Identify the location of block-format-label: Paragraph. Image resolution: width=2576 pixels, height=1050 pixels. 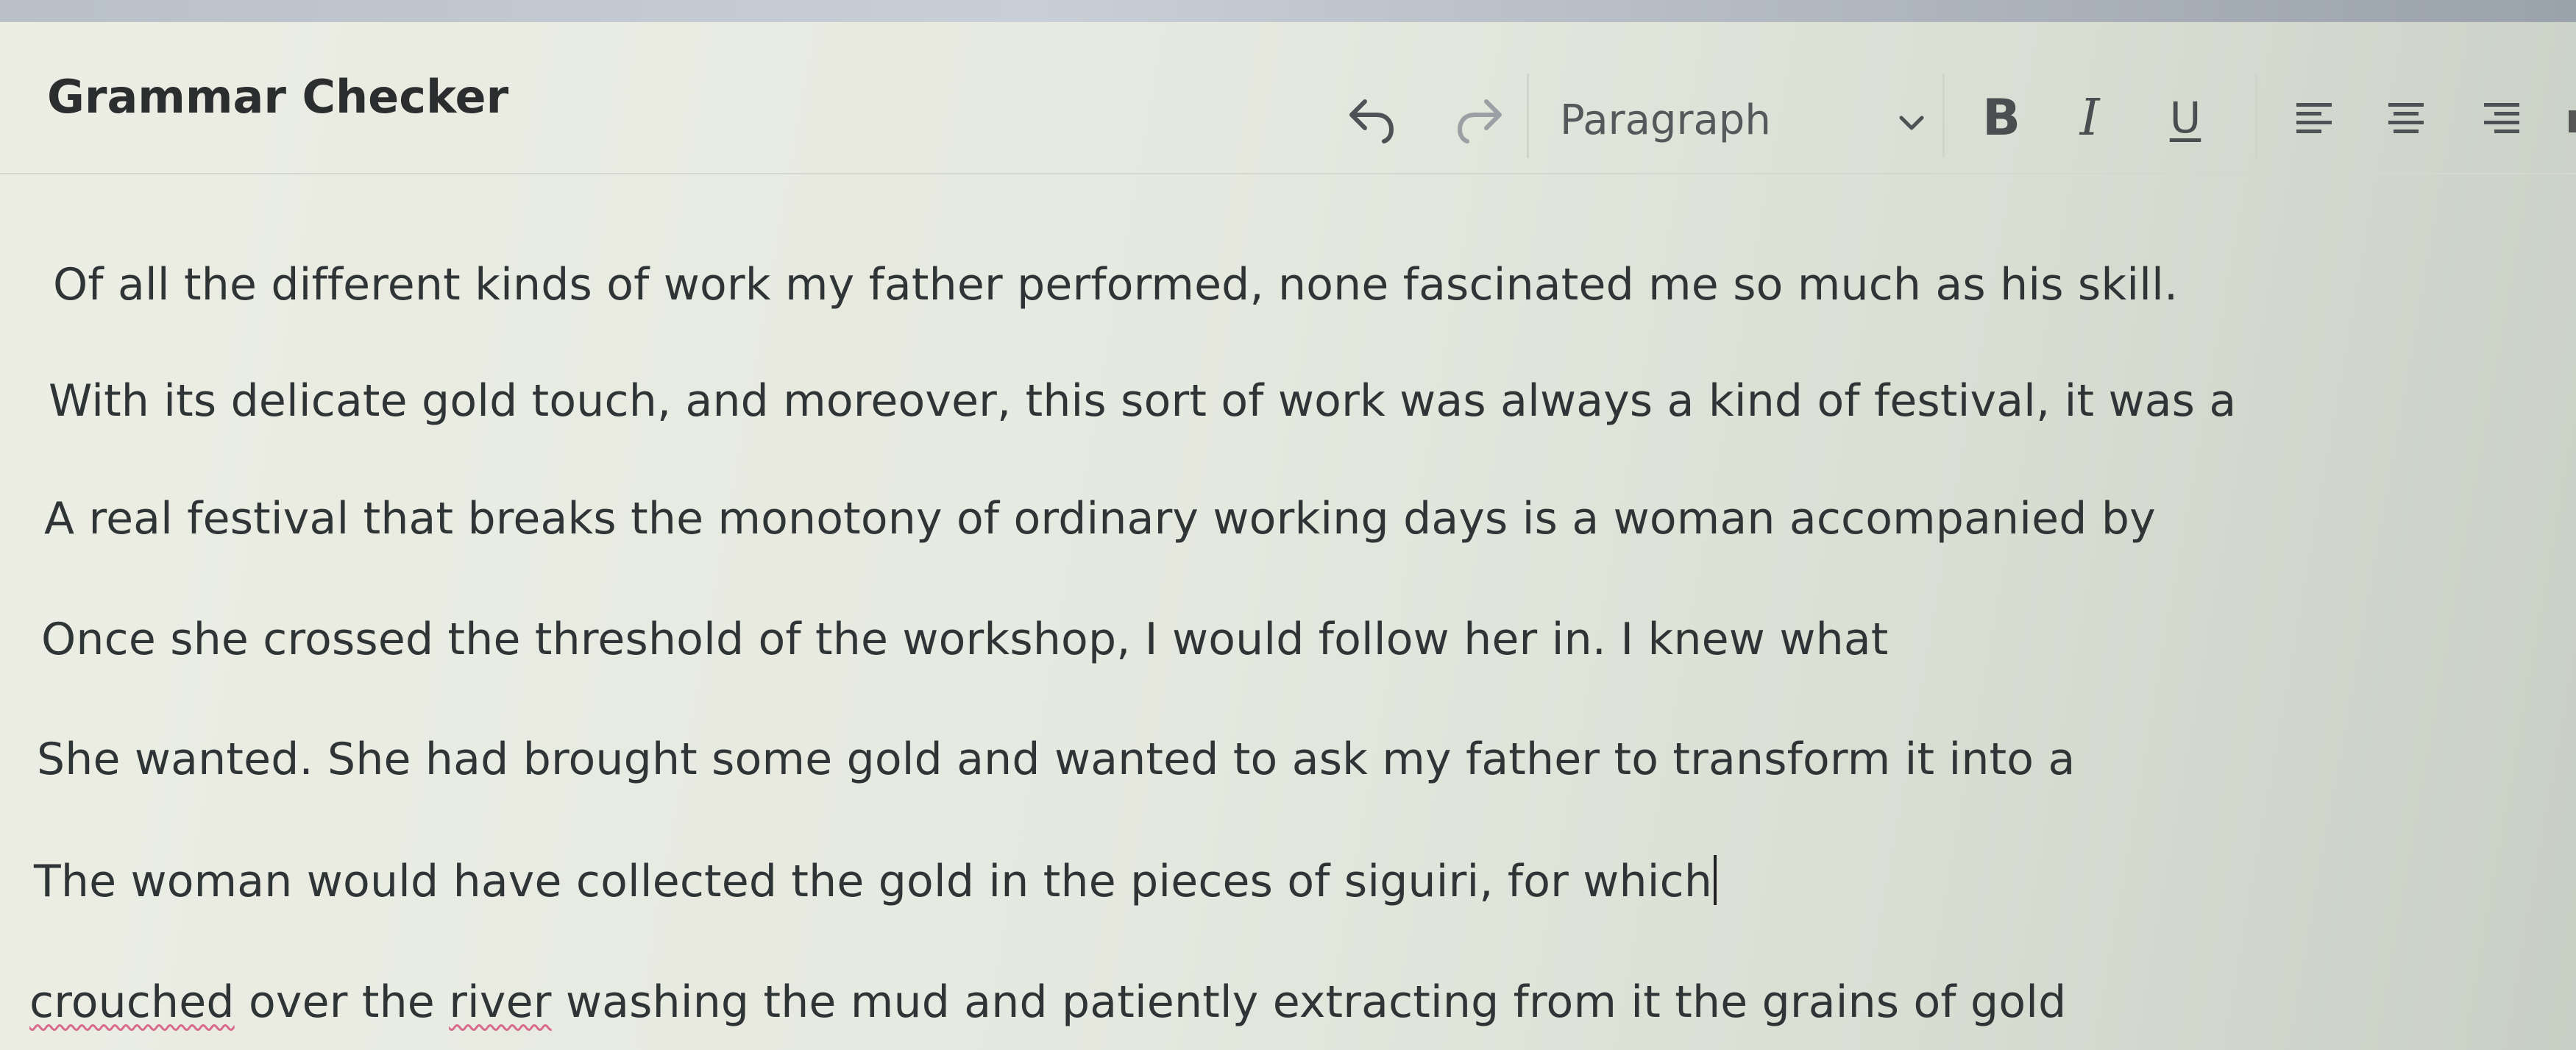
(1665, 120).